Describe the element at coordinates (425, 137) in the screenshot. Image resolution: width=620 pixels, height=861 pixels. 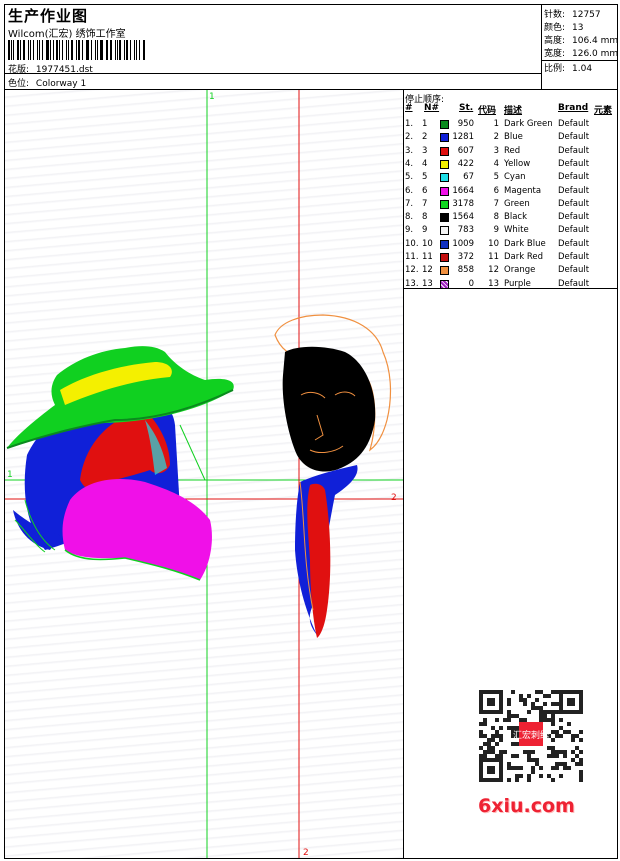
I see `cell-no: 2` at that location.